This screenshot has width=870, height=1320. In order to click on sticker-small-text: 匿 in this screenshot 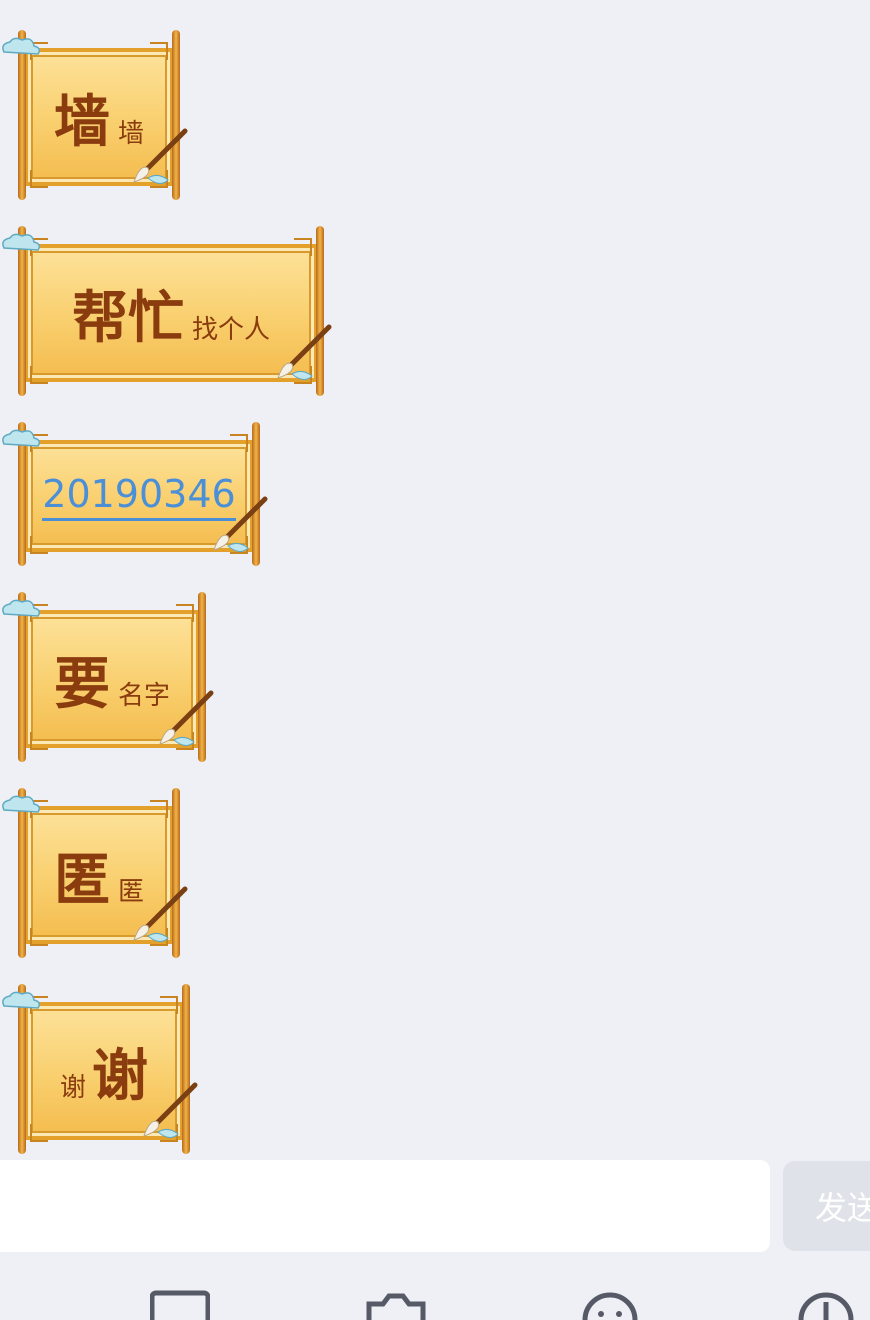, I will do `click(130, 891)`.